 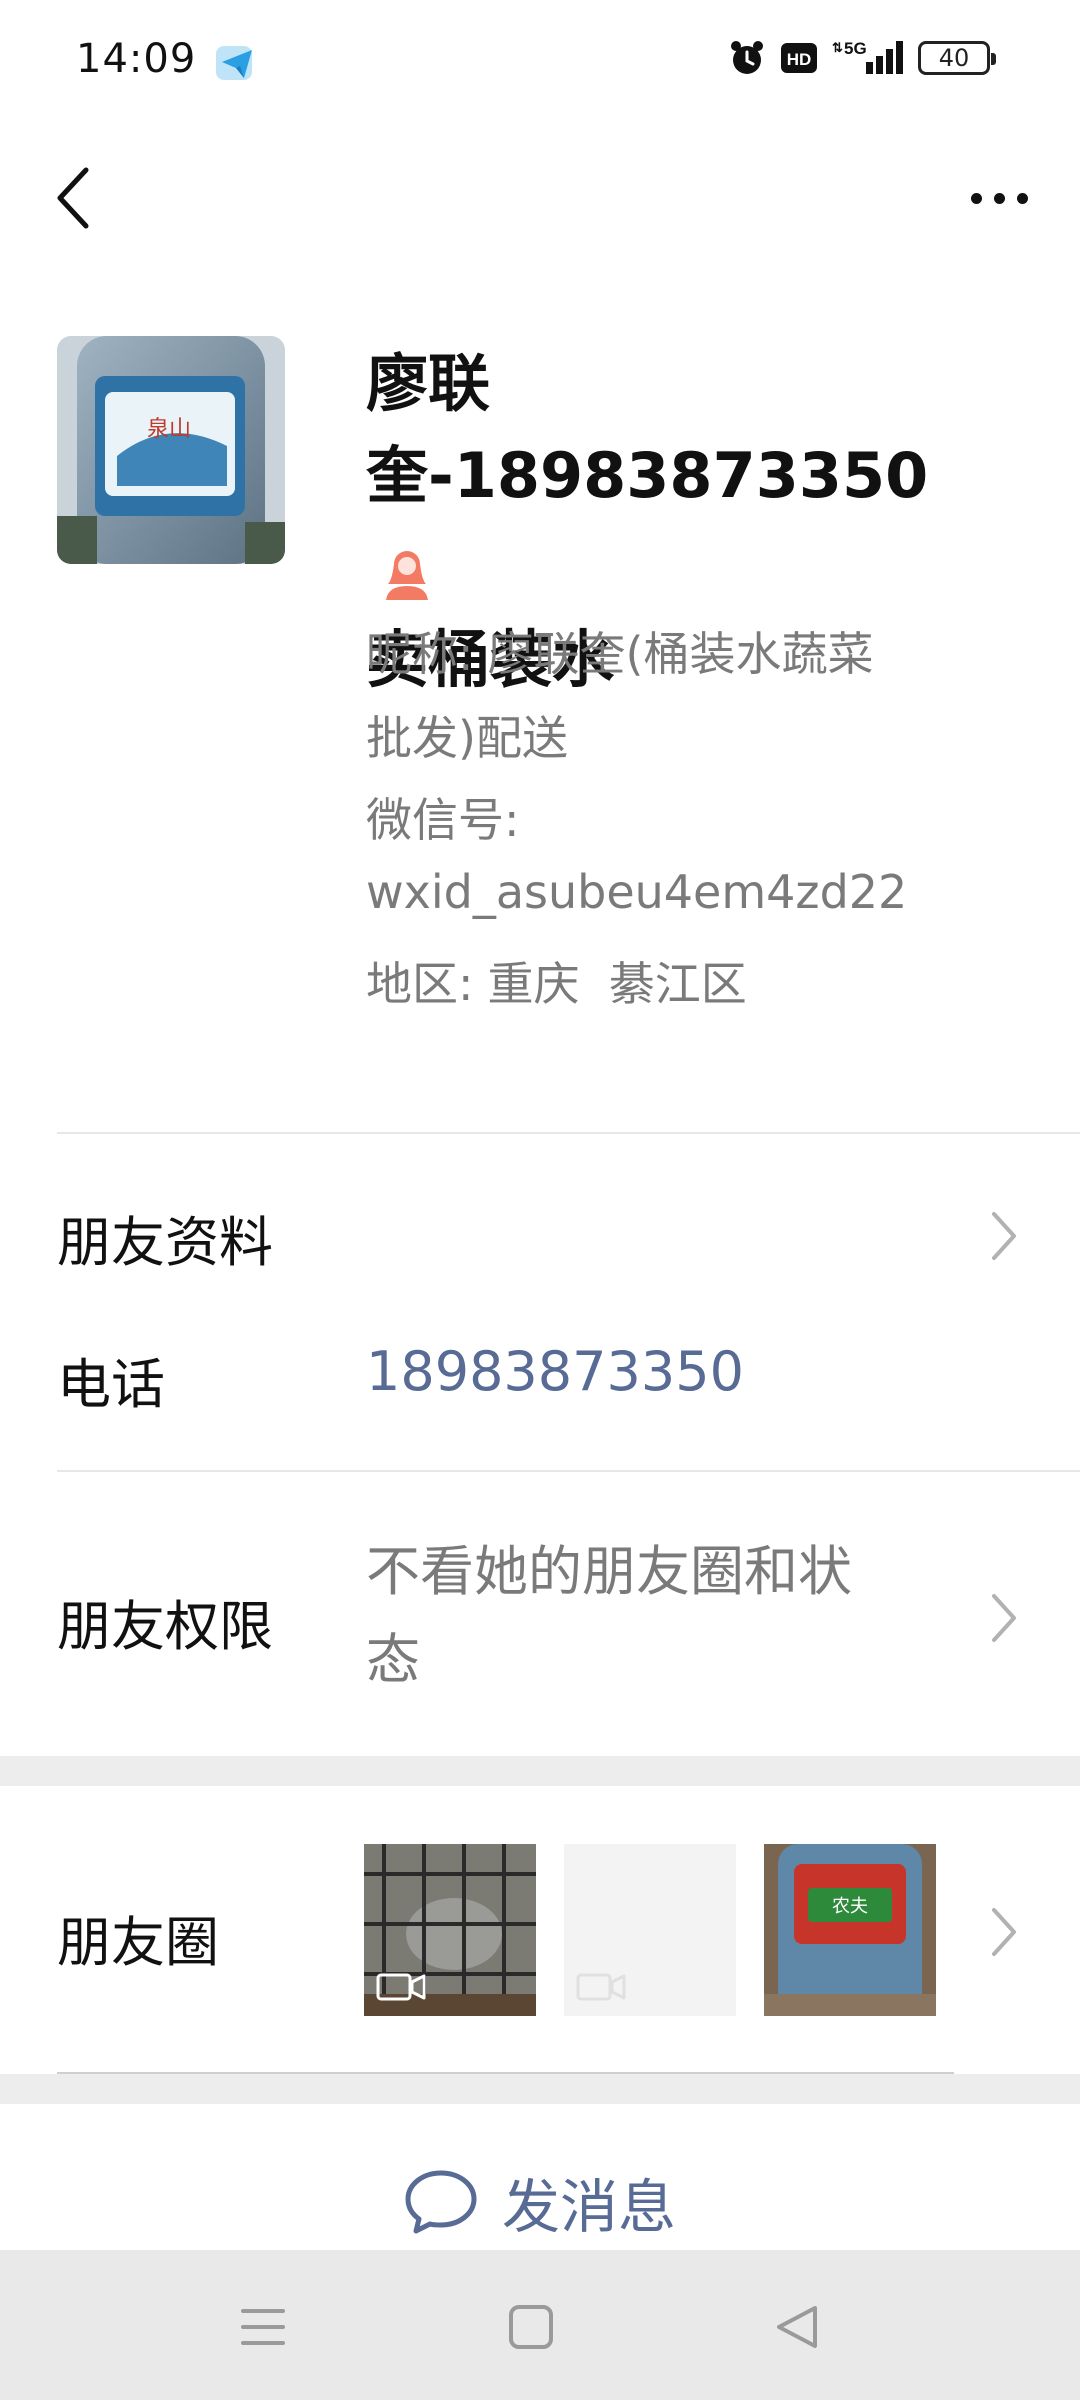 What do you see at coordinates (467, 738) in the screenshot?
I see `nickname-value-cont: 批发)配送` at bounding box center [467, 738].